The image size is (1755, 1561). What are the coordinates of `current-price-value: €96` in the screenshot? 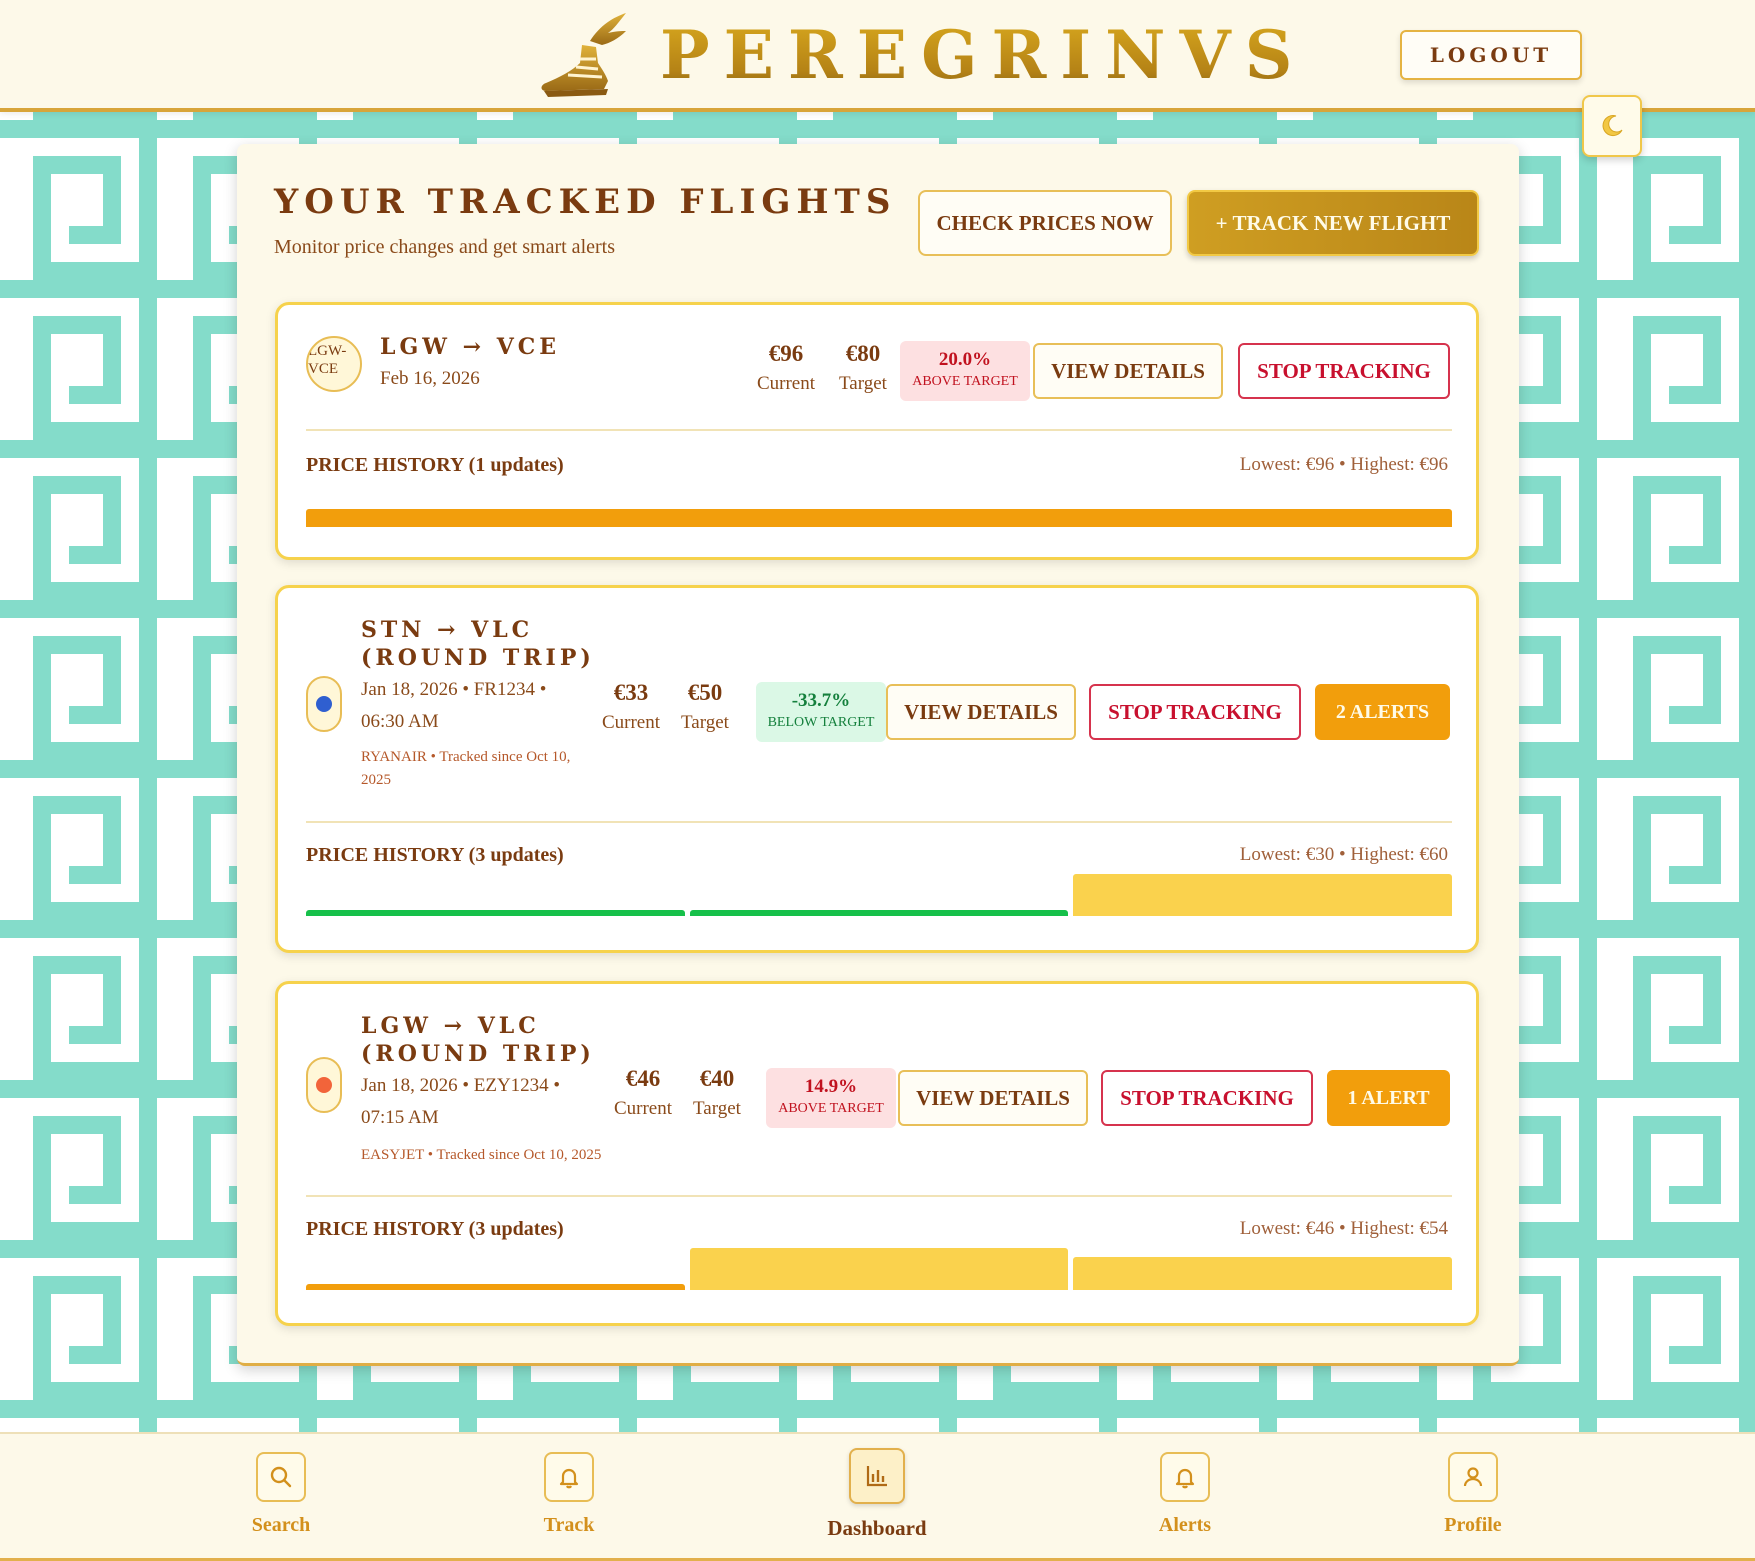 It's located at (786, 353).